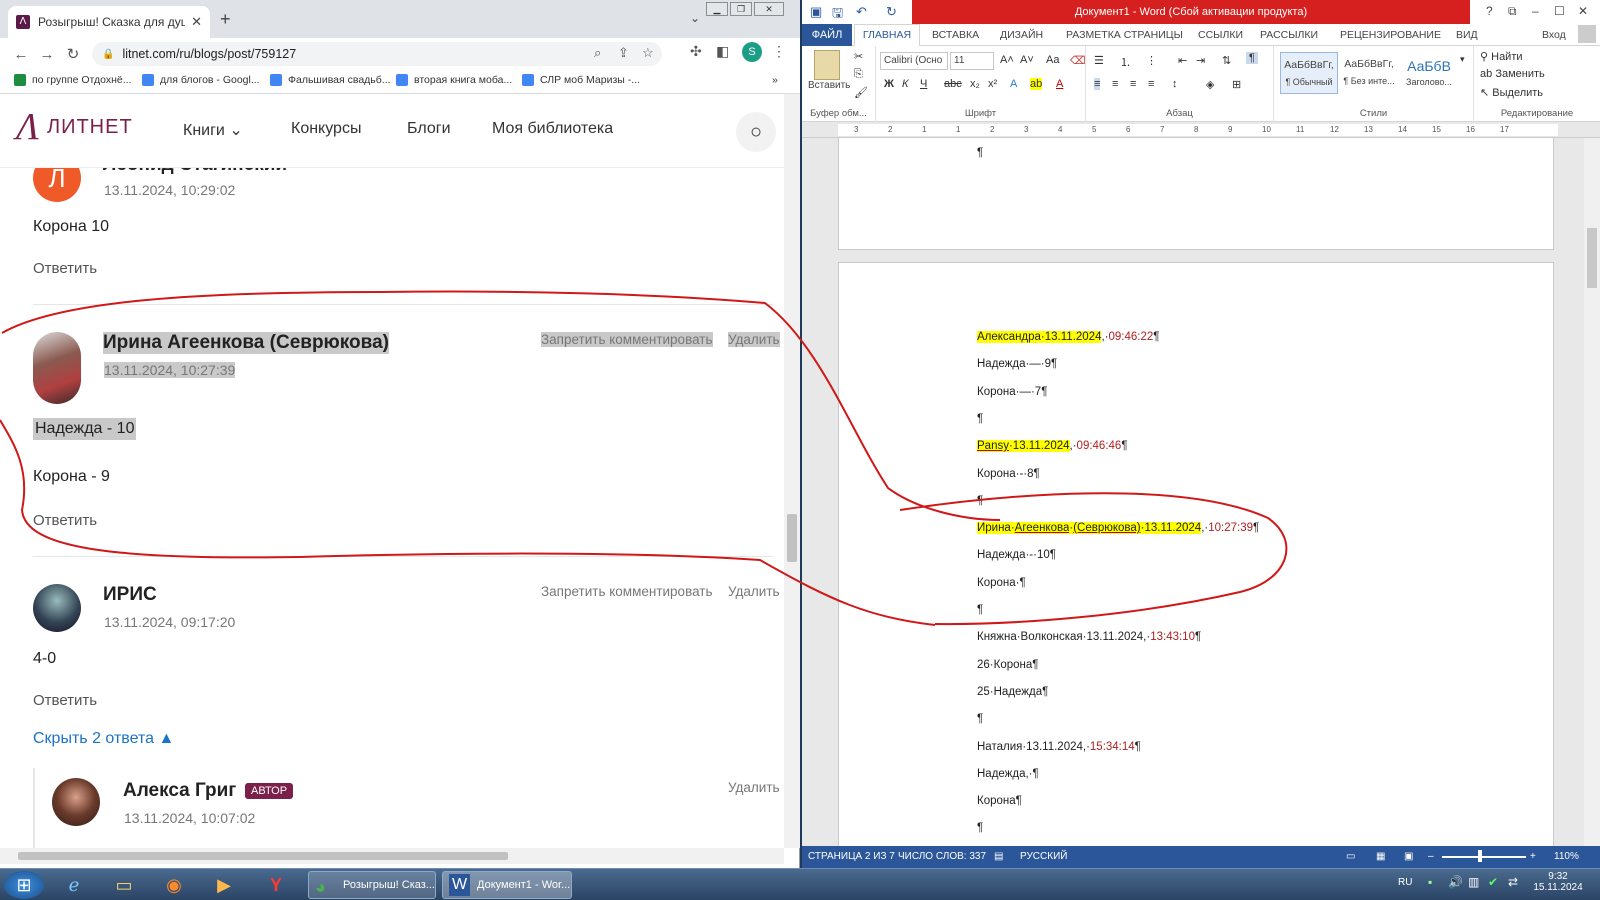 The image size is (1600, 900). Describe the element at coordinates (1097, 84) in the screenshot. I see `align-left-icon: ≡` at that location.